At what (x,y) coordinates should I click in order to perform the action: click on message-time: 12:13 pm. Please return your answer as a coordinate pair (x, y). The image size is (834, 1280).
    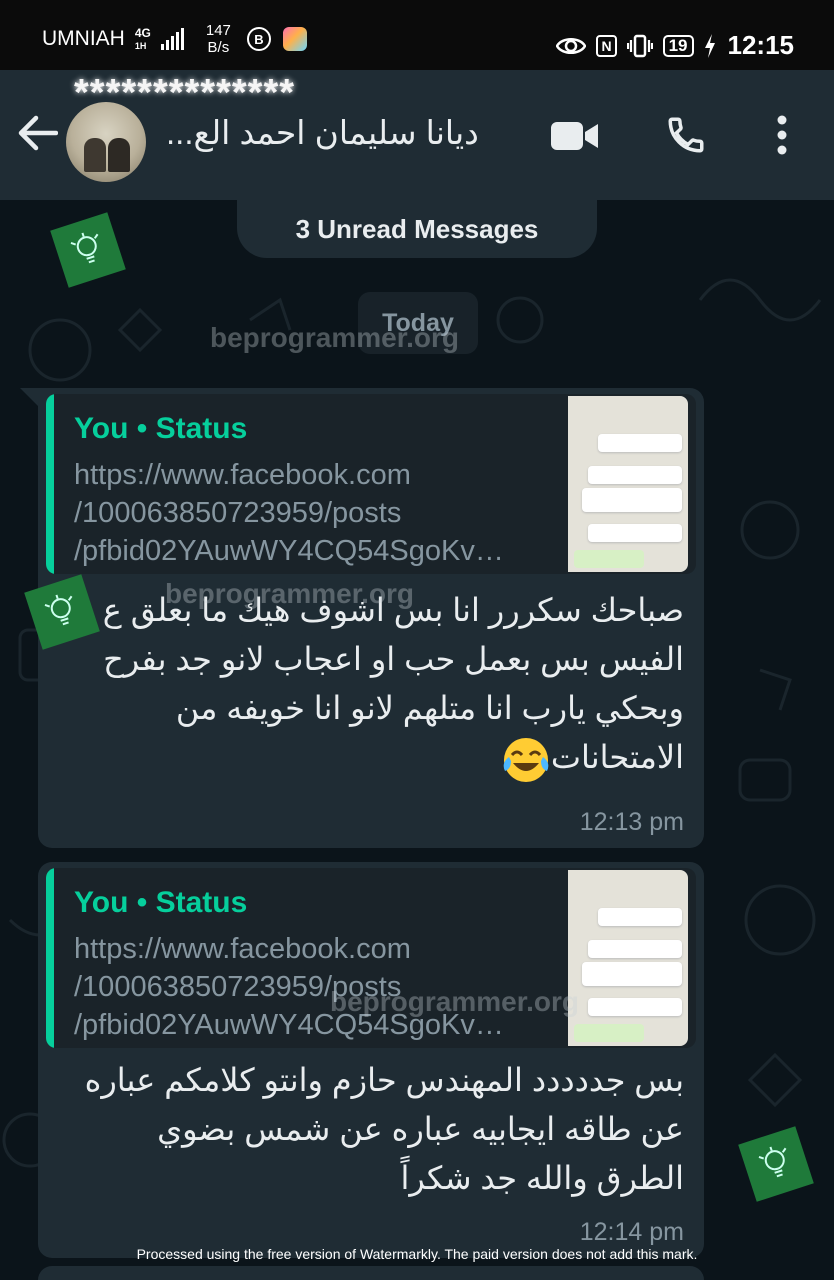
    Looking at the image, I should click on (631, 822).